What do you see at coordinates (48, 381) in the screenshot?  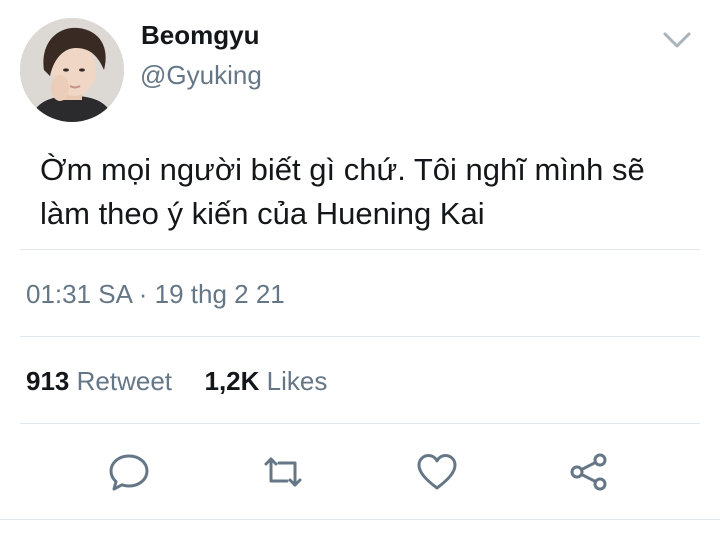 I see `retweets-count: 913` at bounding box center [48, 381].